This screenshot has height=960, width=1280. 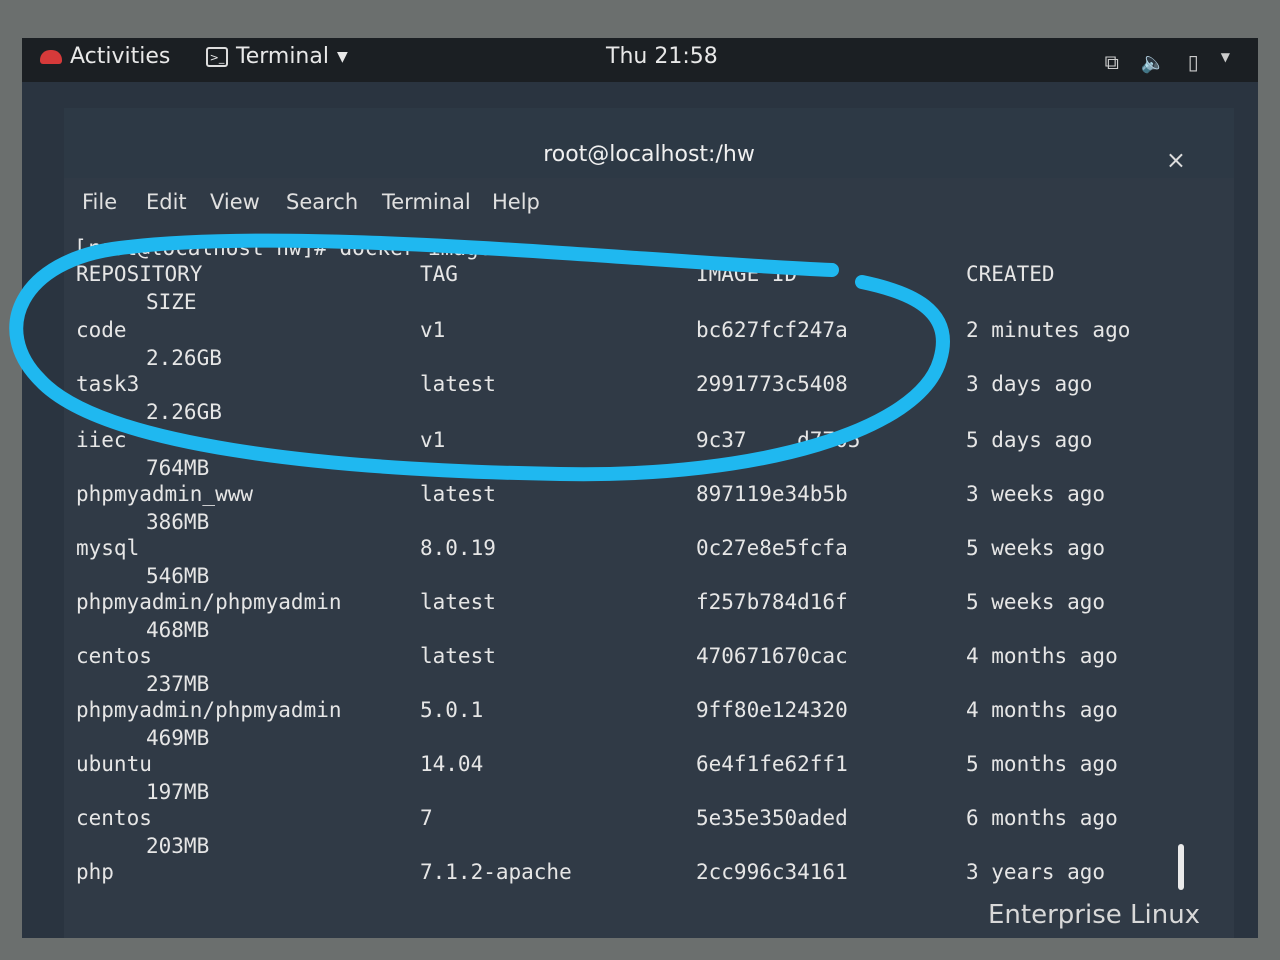 What do you see at coordinates (772, 872) in the screenshot?
I see `image-id-cell: 2cc996c34161` at bounding box center [772, 872].